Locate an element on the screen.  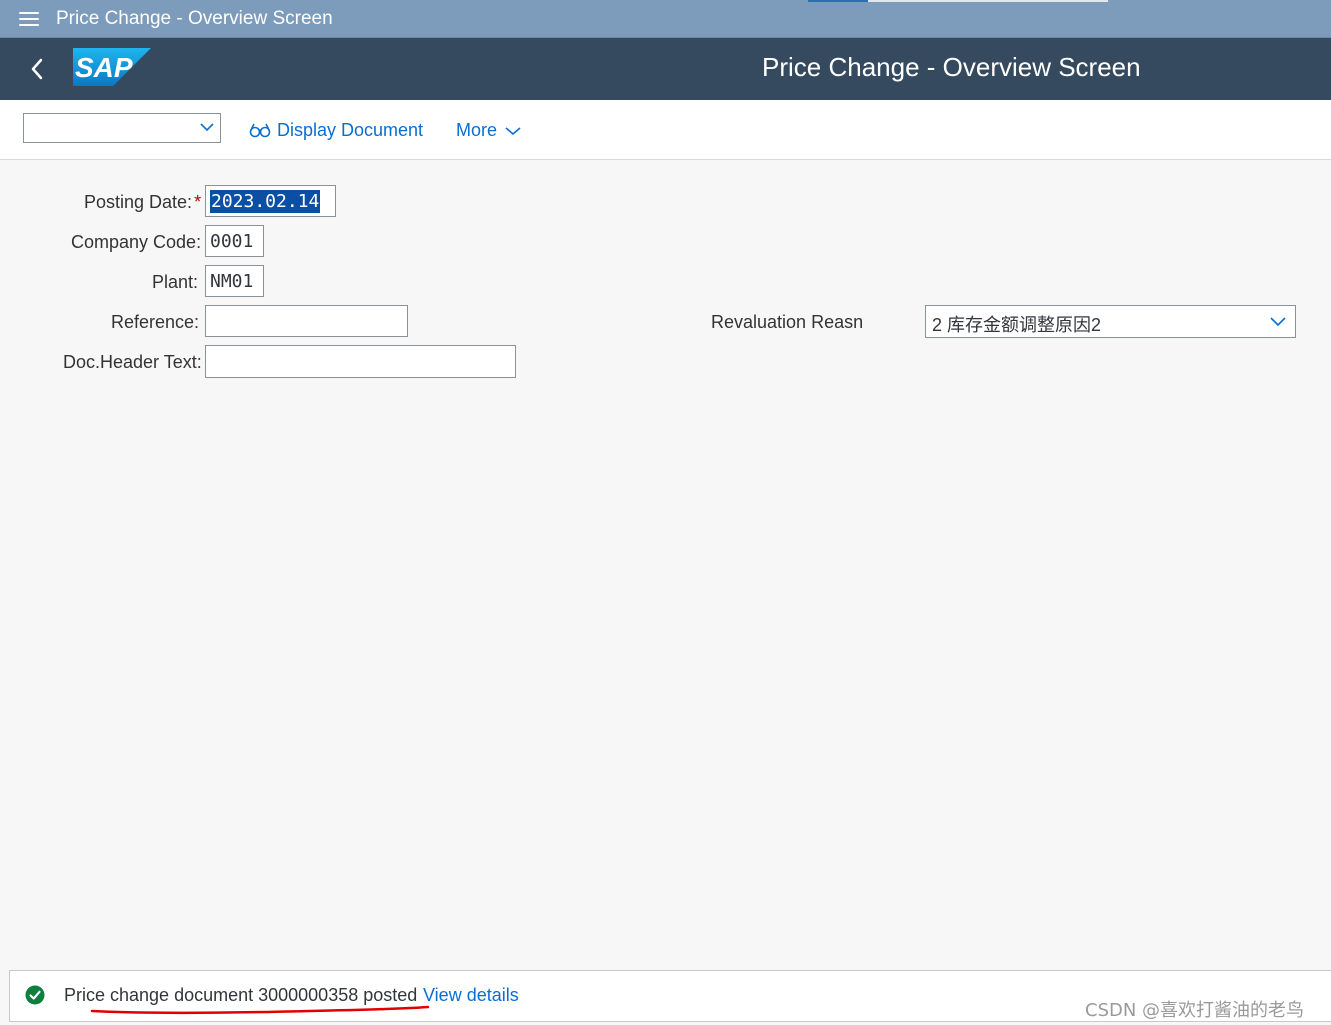
window-title: Price Change - Overview Screen is located at coordinates (194, 18).